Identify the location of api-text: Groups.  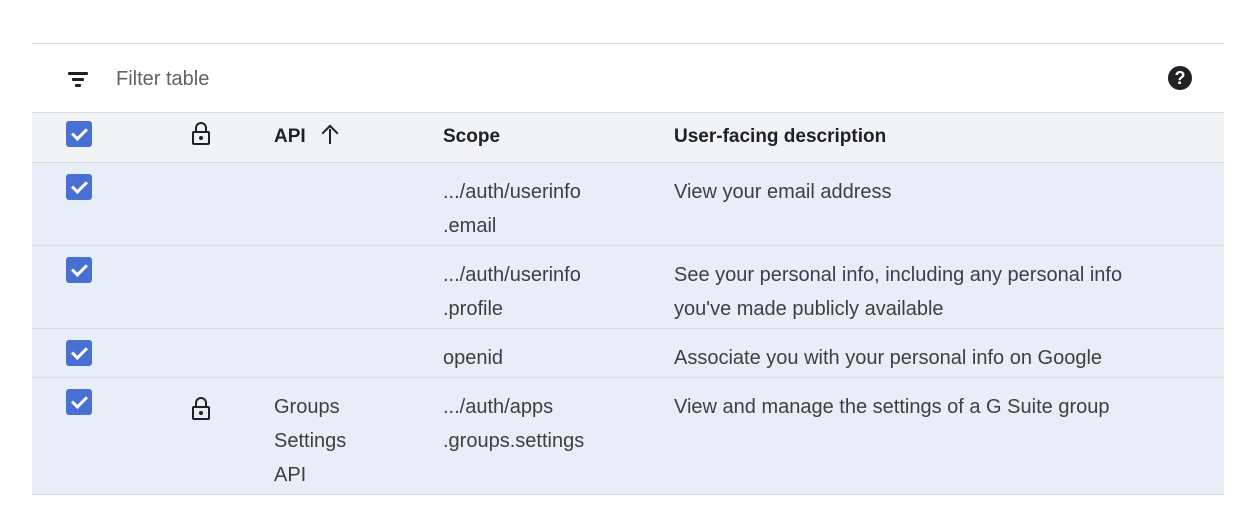
(307, 406).